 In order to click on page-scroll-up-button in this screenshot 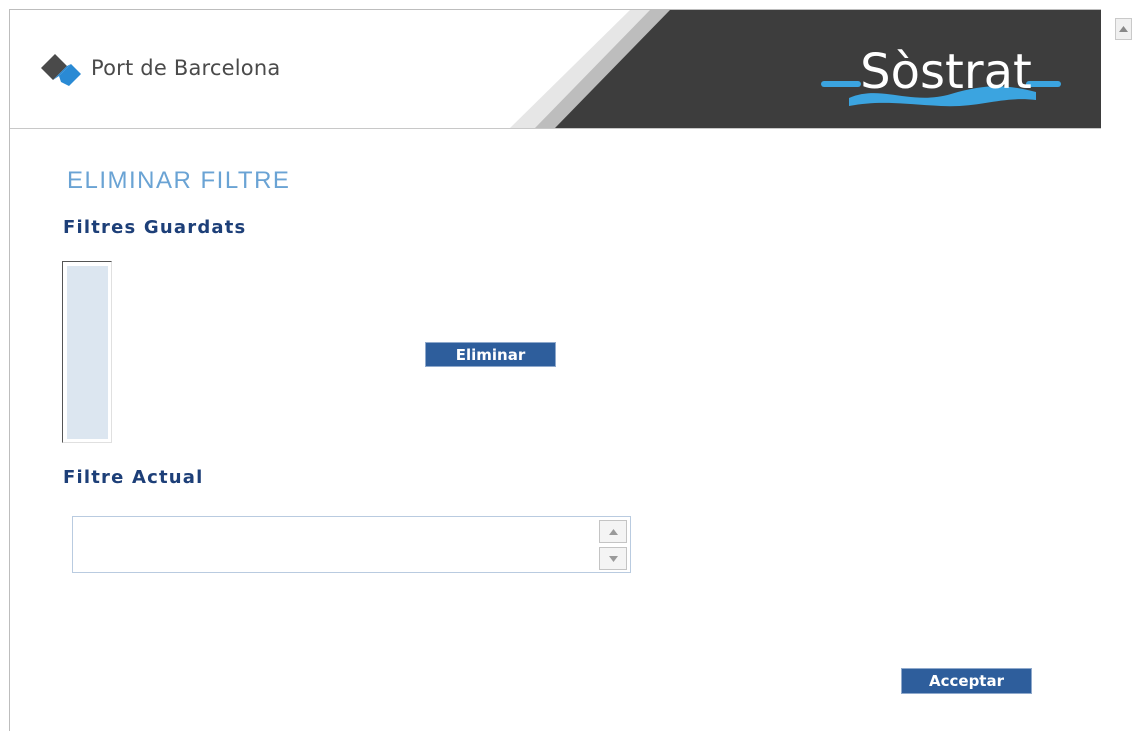, I will do `click(1123, 29)`.